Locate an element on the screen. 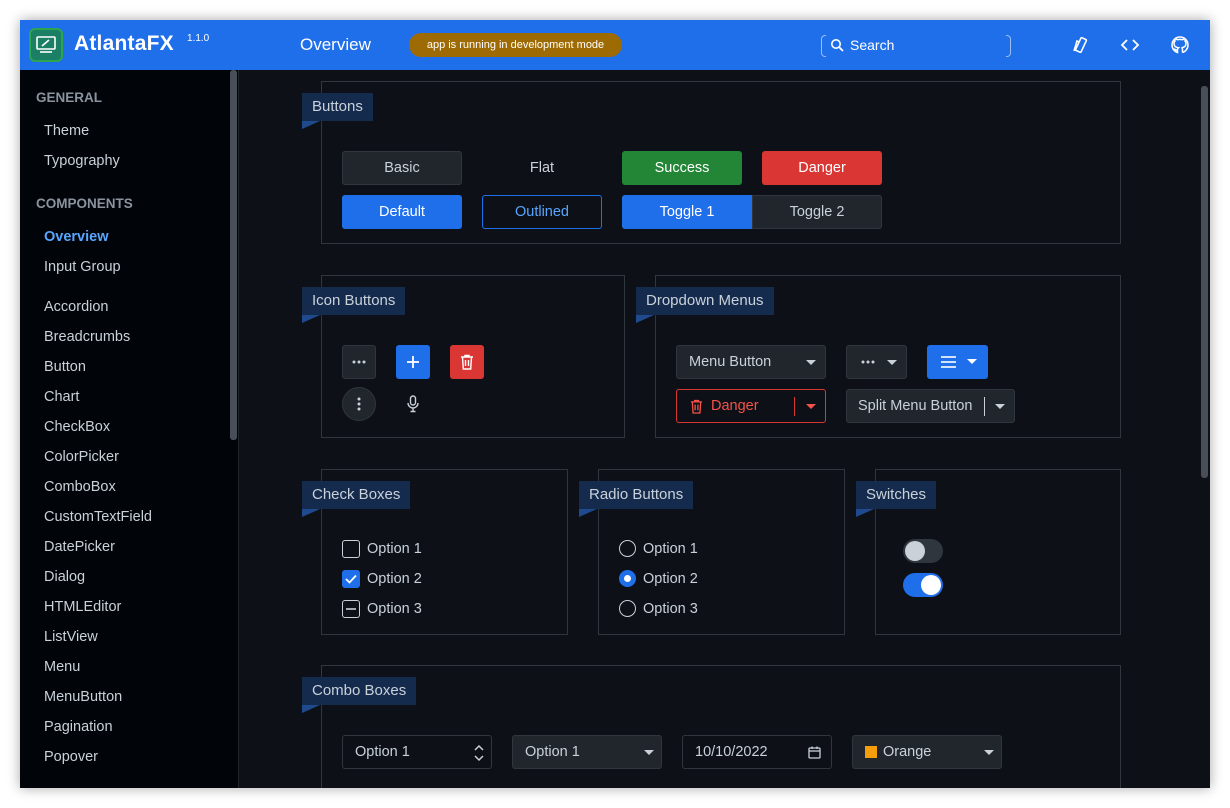  danger-split-label: Danger is located at coordinates (735, 406).